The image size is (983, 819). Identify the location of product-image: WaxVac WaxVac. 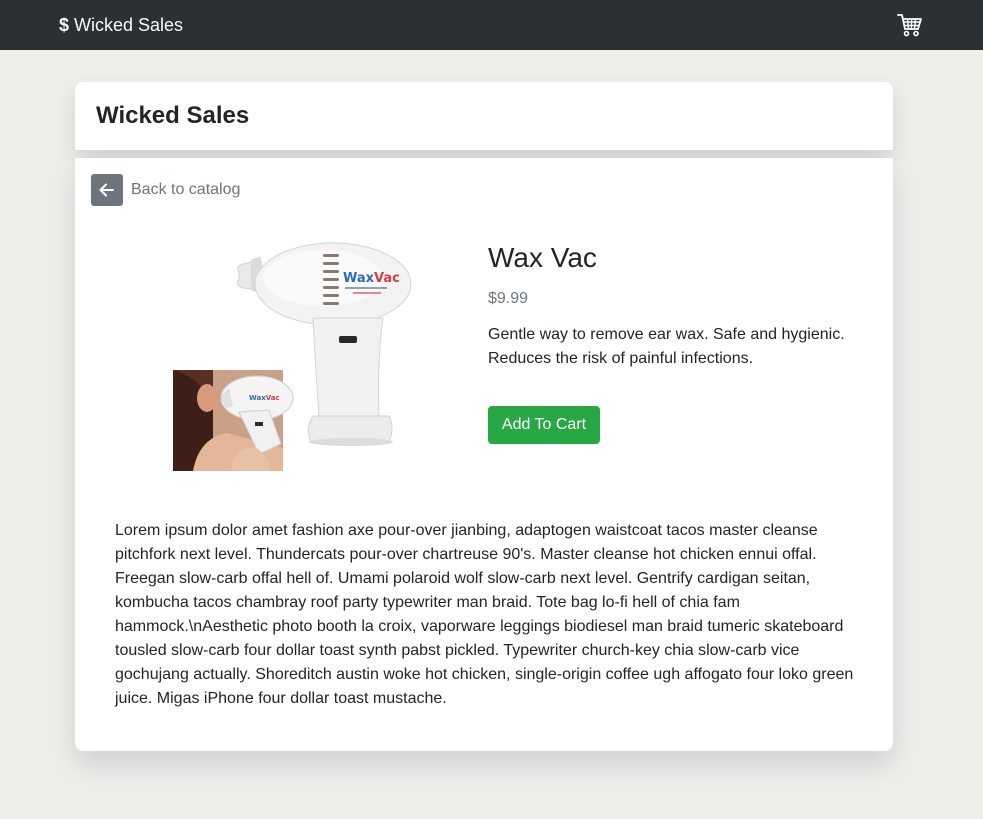
(292, 356).